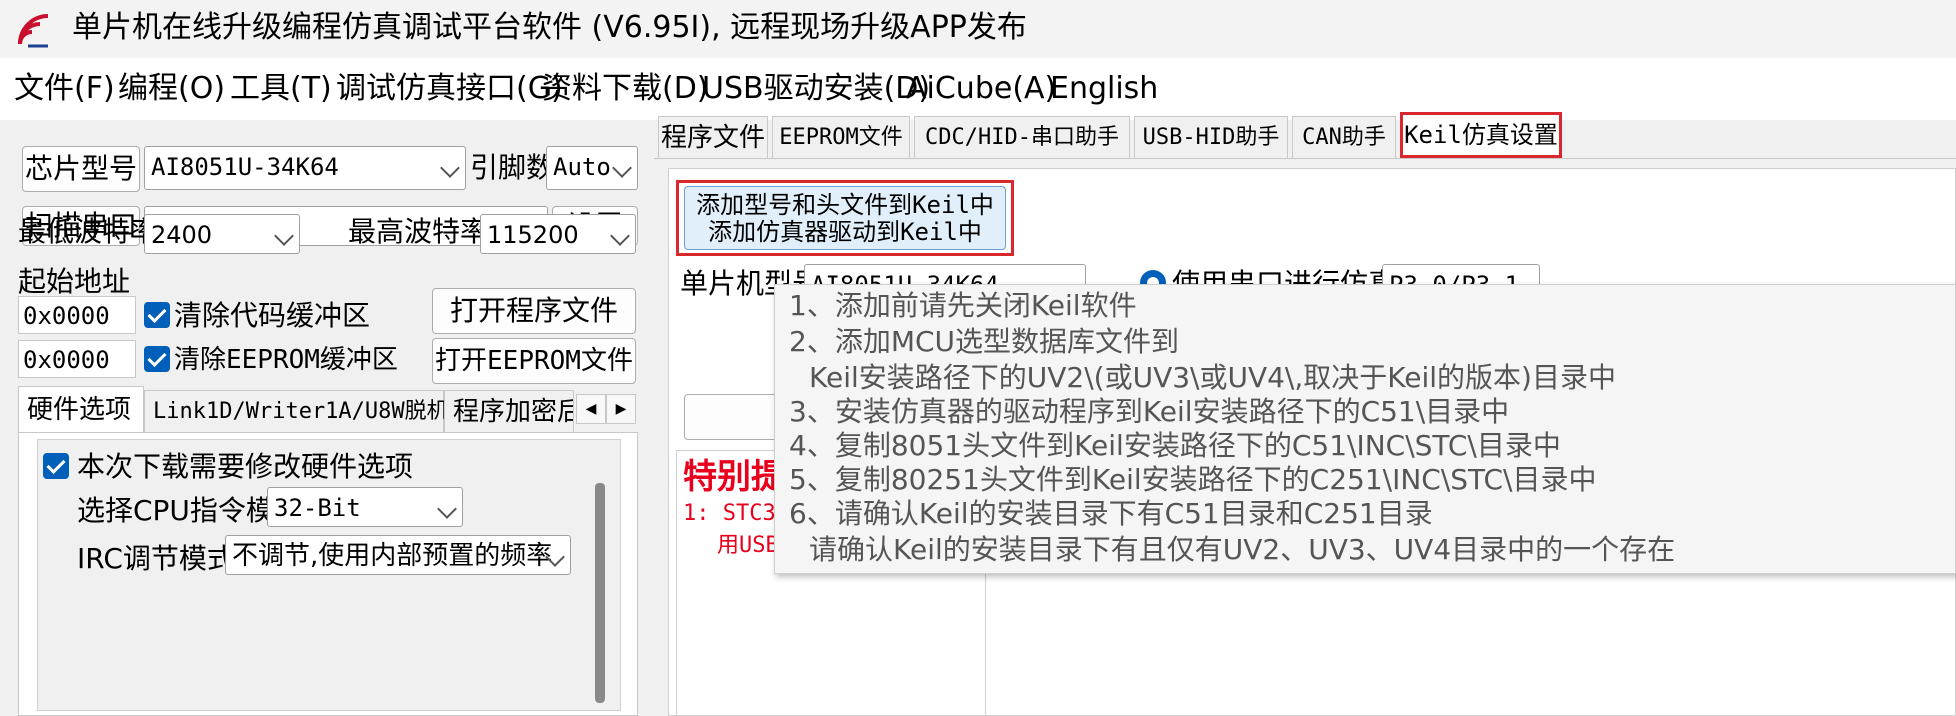 This screenshot has width=1956, height=716. I want to click on min-baud-value: 2400, so click(182, 235).